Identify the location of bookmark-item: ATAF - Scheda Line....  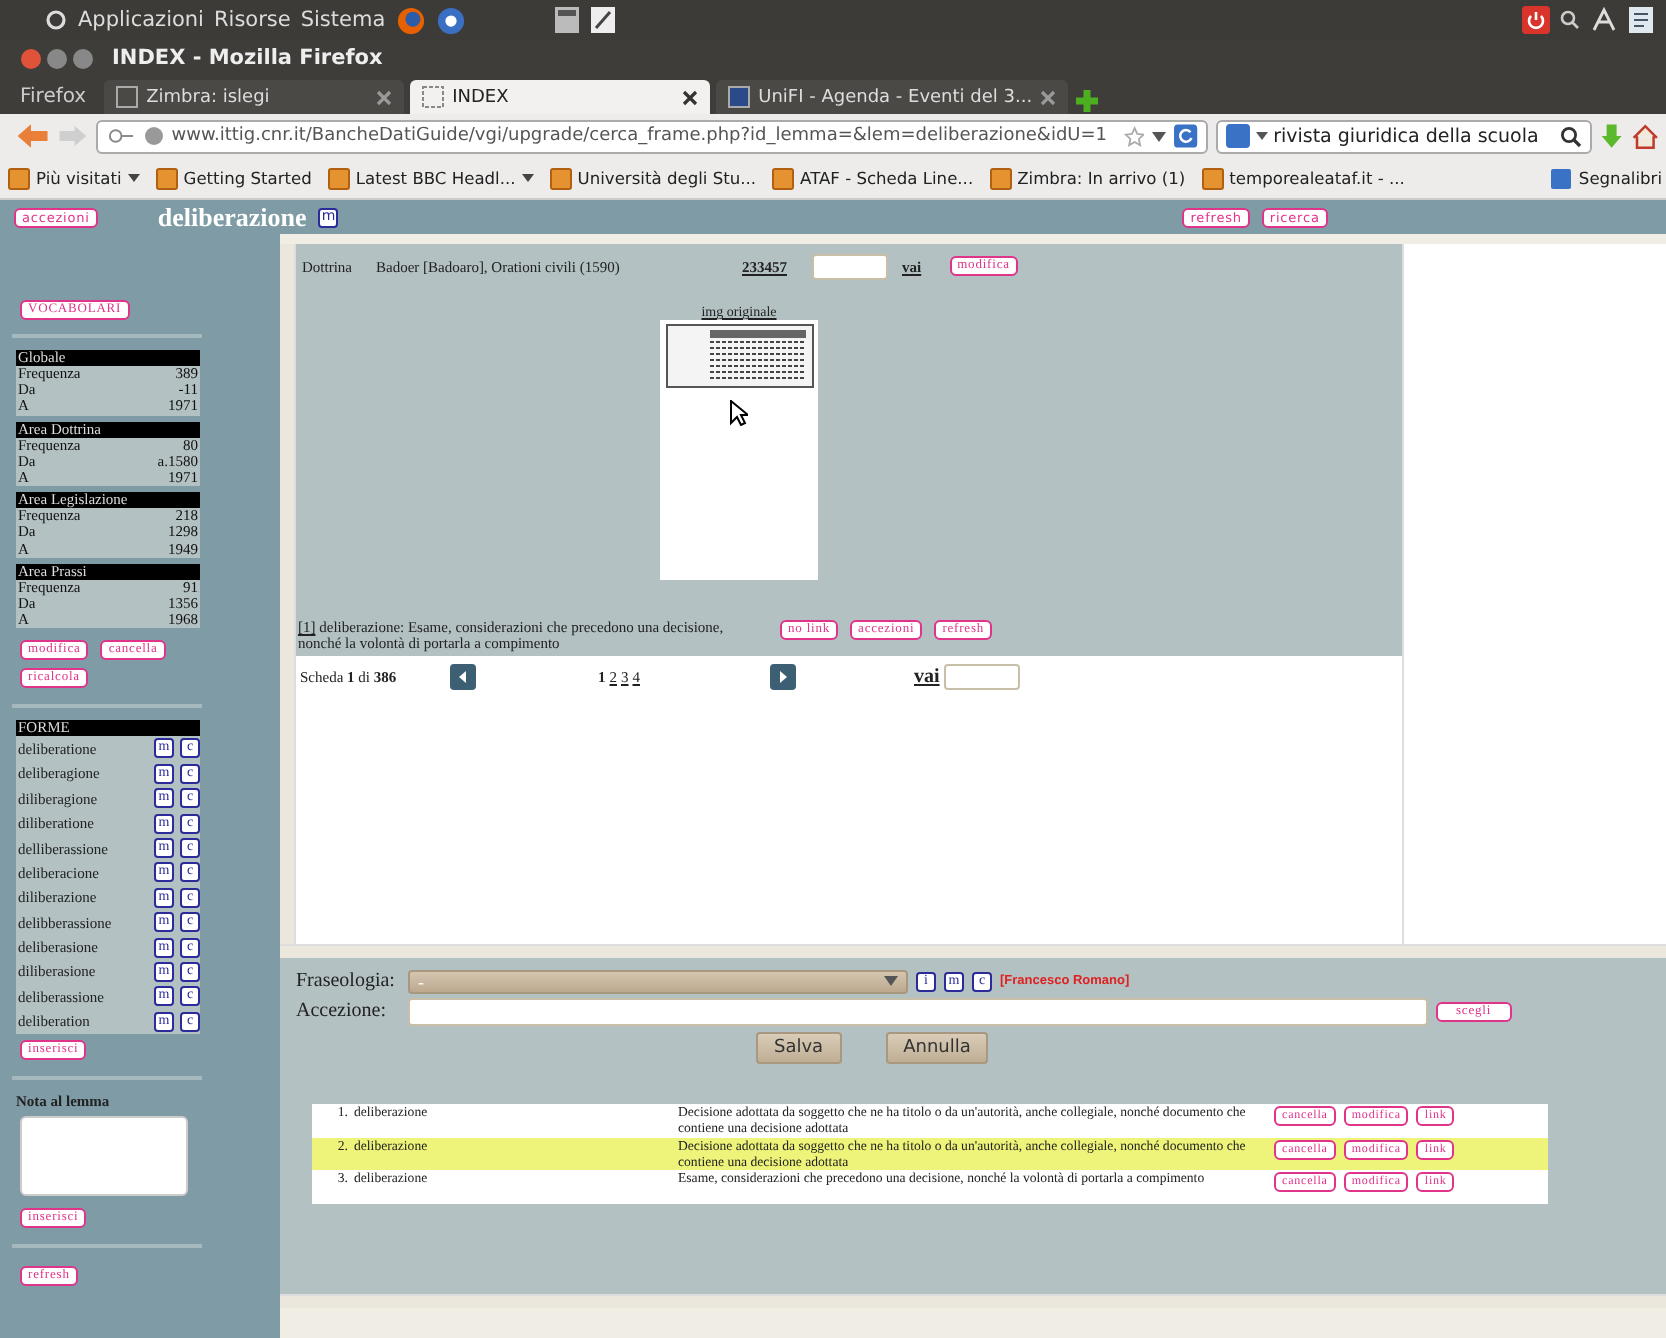
(873, 178).